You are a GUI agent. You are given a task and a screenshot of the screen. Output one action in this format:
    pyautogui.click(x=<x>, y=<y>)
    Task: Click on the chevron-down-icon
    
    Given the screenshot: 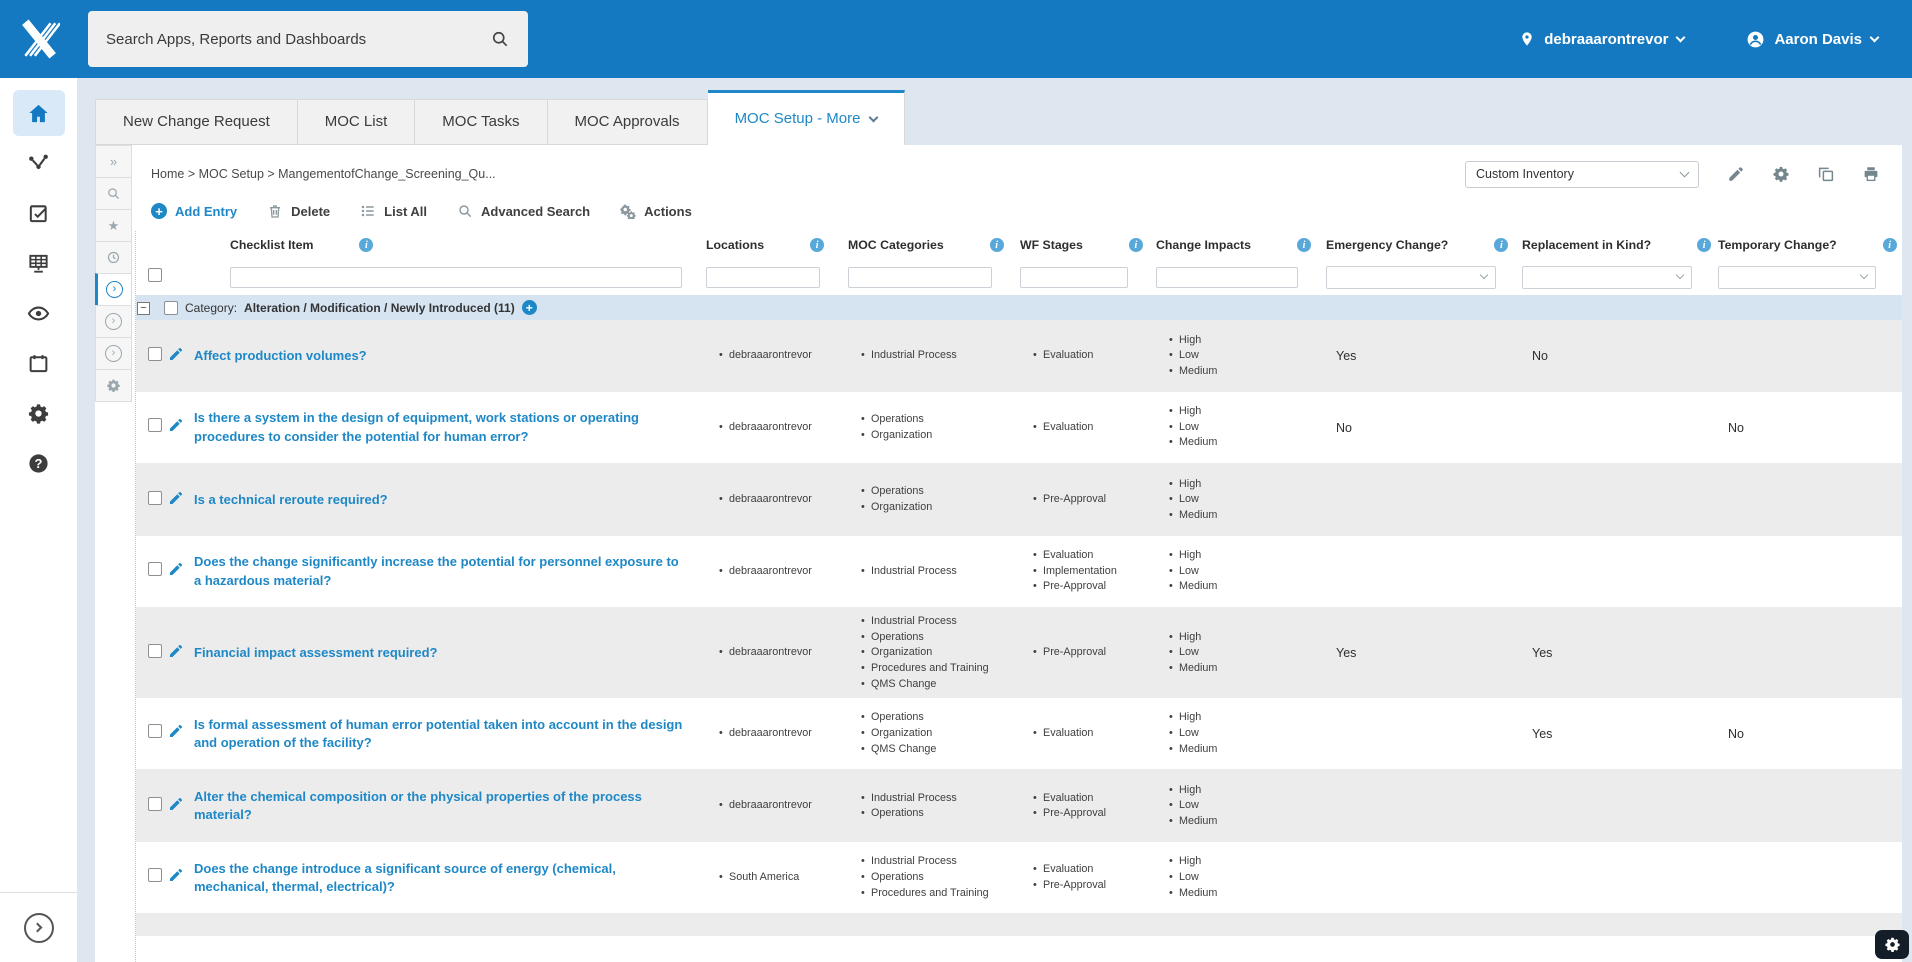 What is the action you would take?
    pyautogui.click(x=1684, y=172)
    